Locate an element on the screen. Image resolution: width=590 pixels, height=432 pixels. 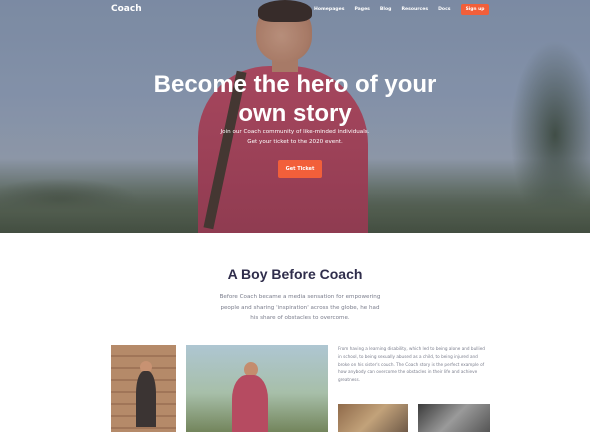
nav-item-docs: Docs is located at coordinates (444, 9).